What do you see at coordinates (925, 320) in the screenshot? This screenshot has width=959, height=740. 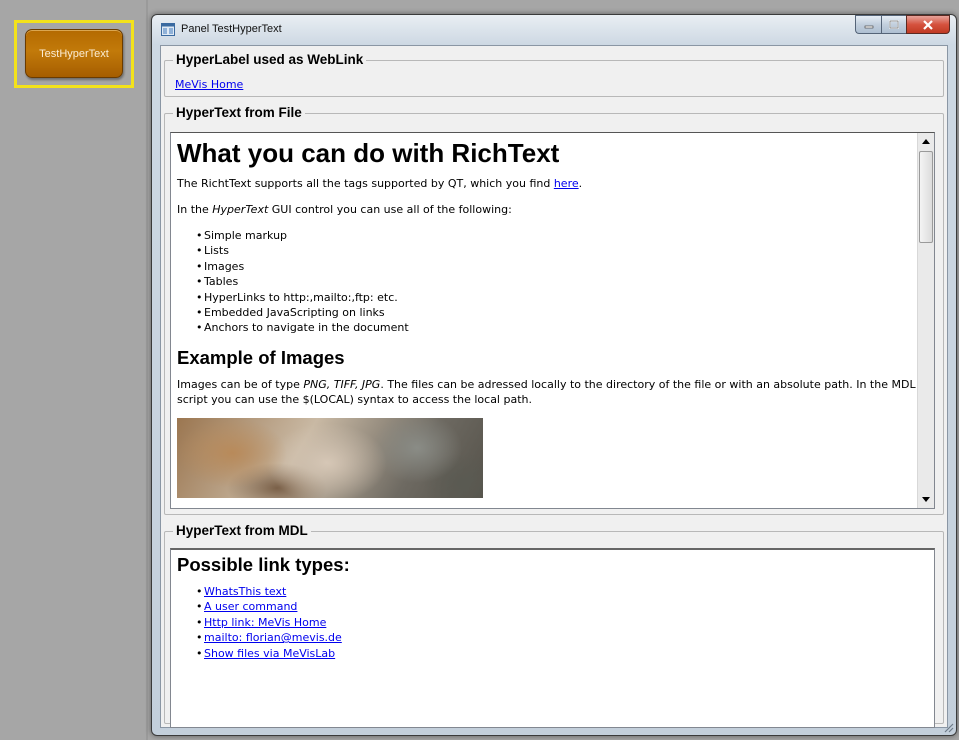 I see `vertical-scrollbar` at bounding box center [925, 320].